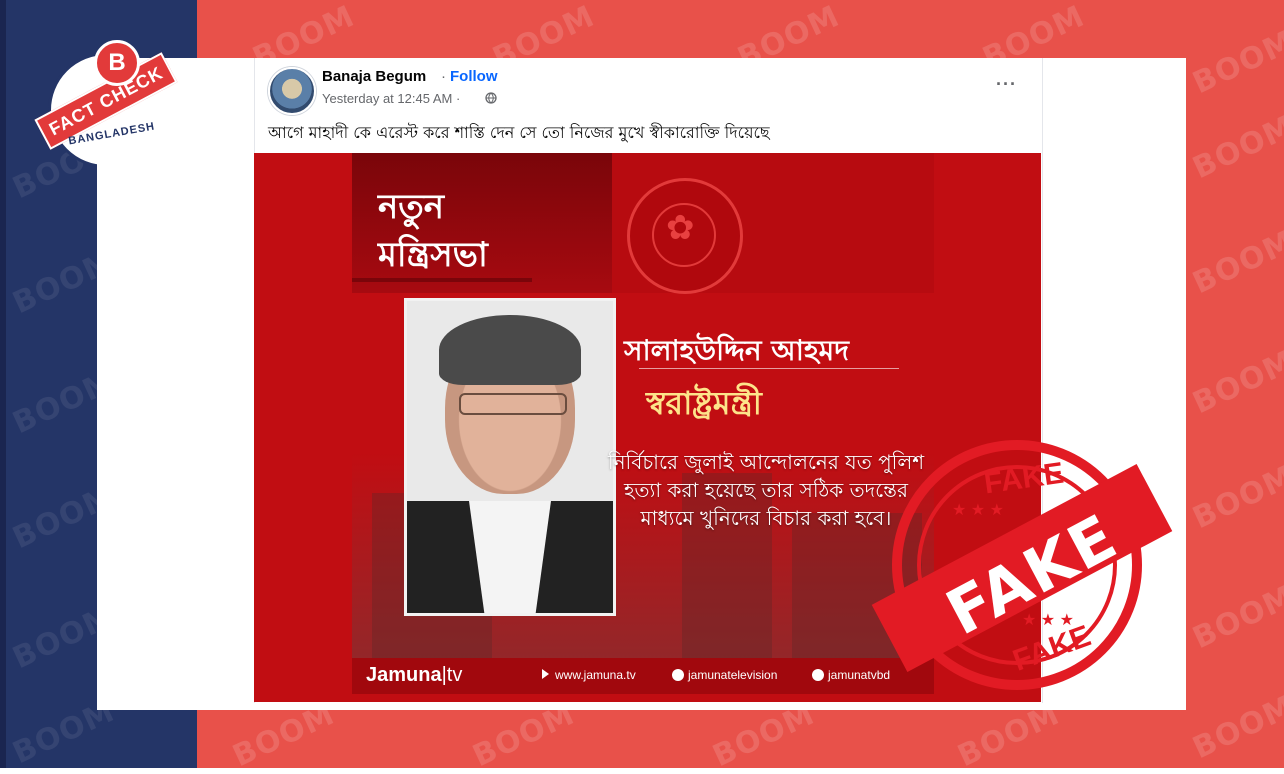  Describe the element at coordinates (452, 675) in the screenshot. I see `brand-tv: |tv` at that location.